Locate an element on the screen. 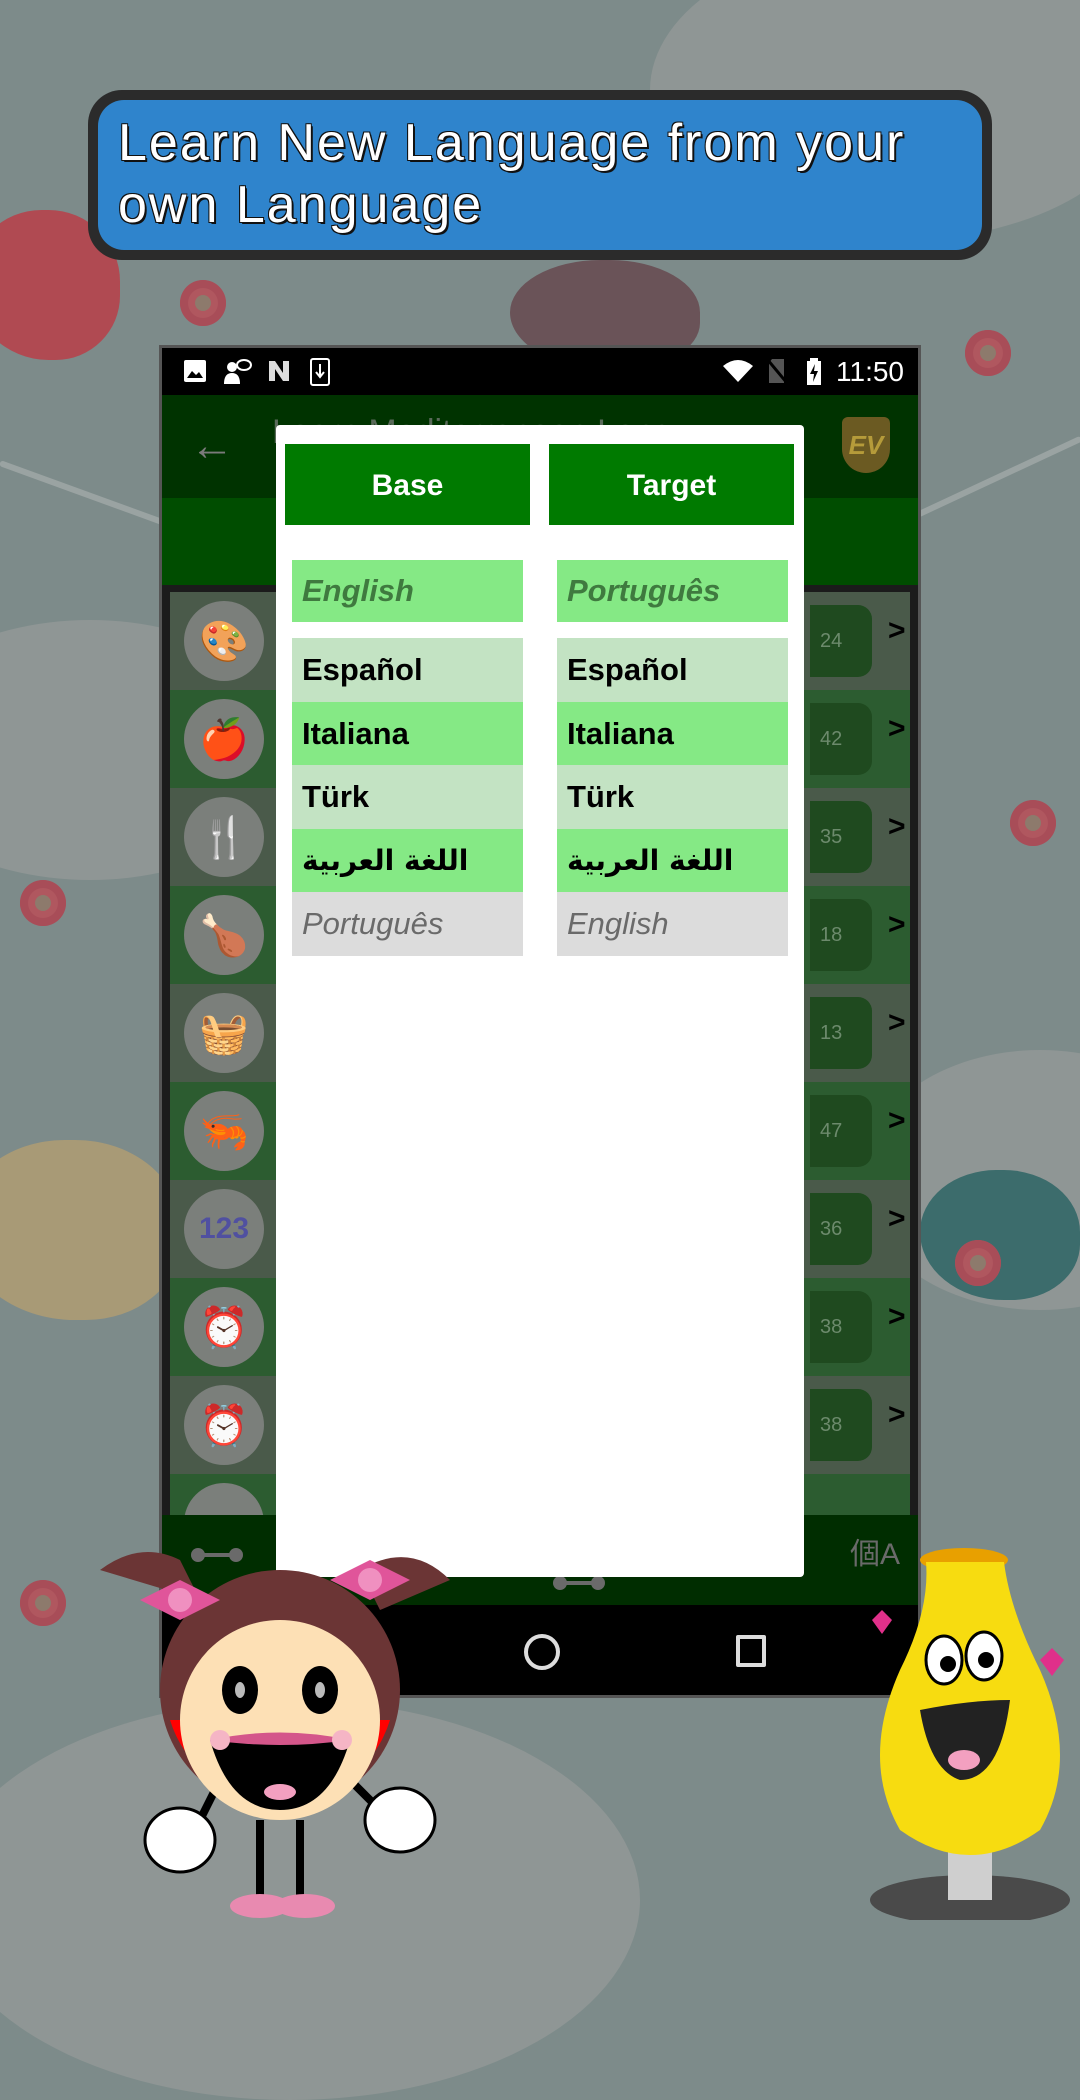 This screenshot has height=2100, width=1080. paint-icon: 🎨 is located at coordinates (224, 641).